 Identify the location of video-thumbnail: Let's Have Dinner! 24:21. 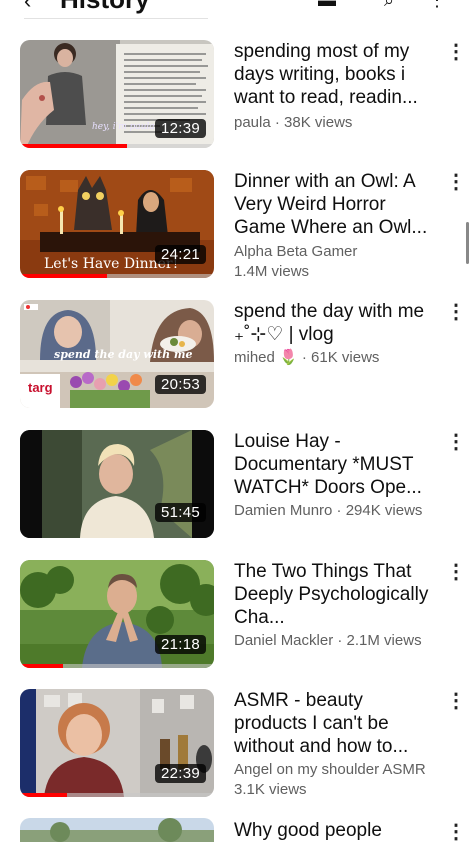
(117, 224).